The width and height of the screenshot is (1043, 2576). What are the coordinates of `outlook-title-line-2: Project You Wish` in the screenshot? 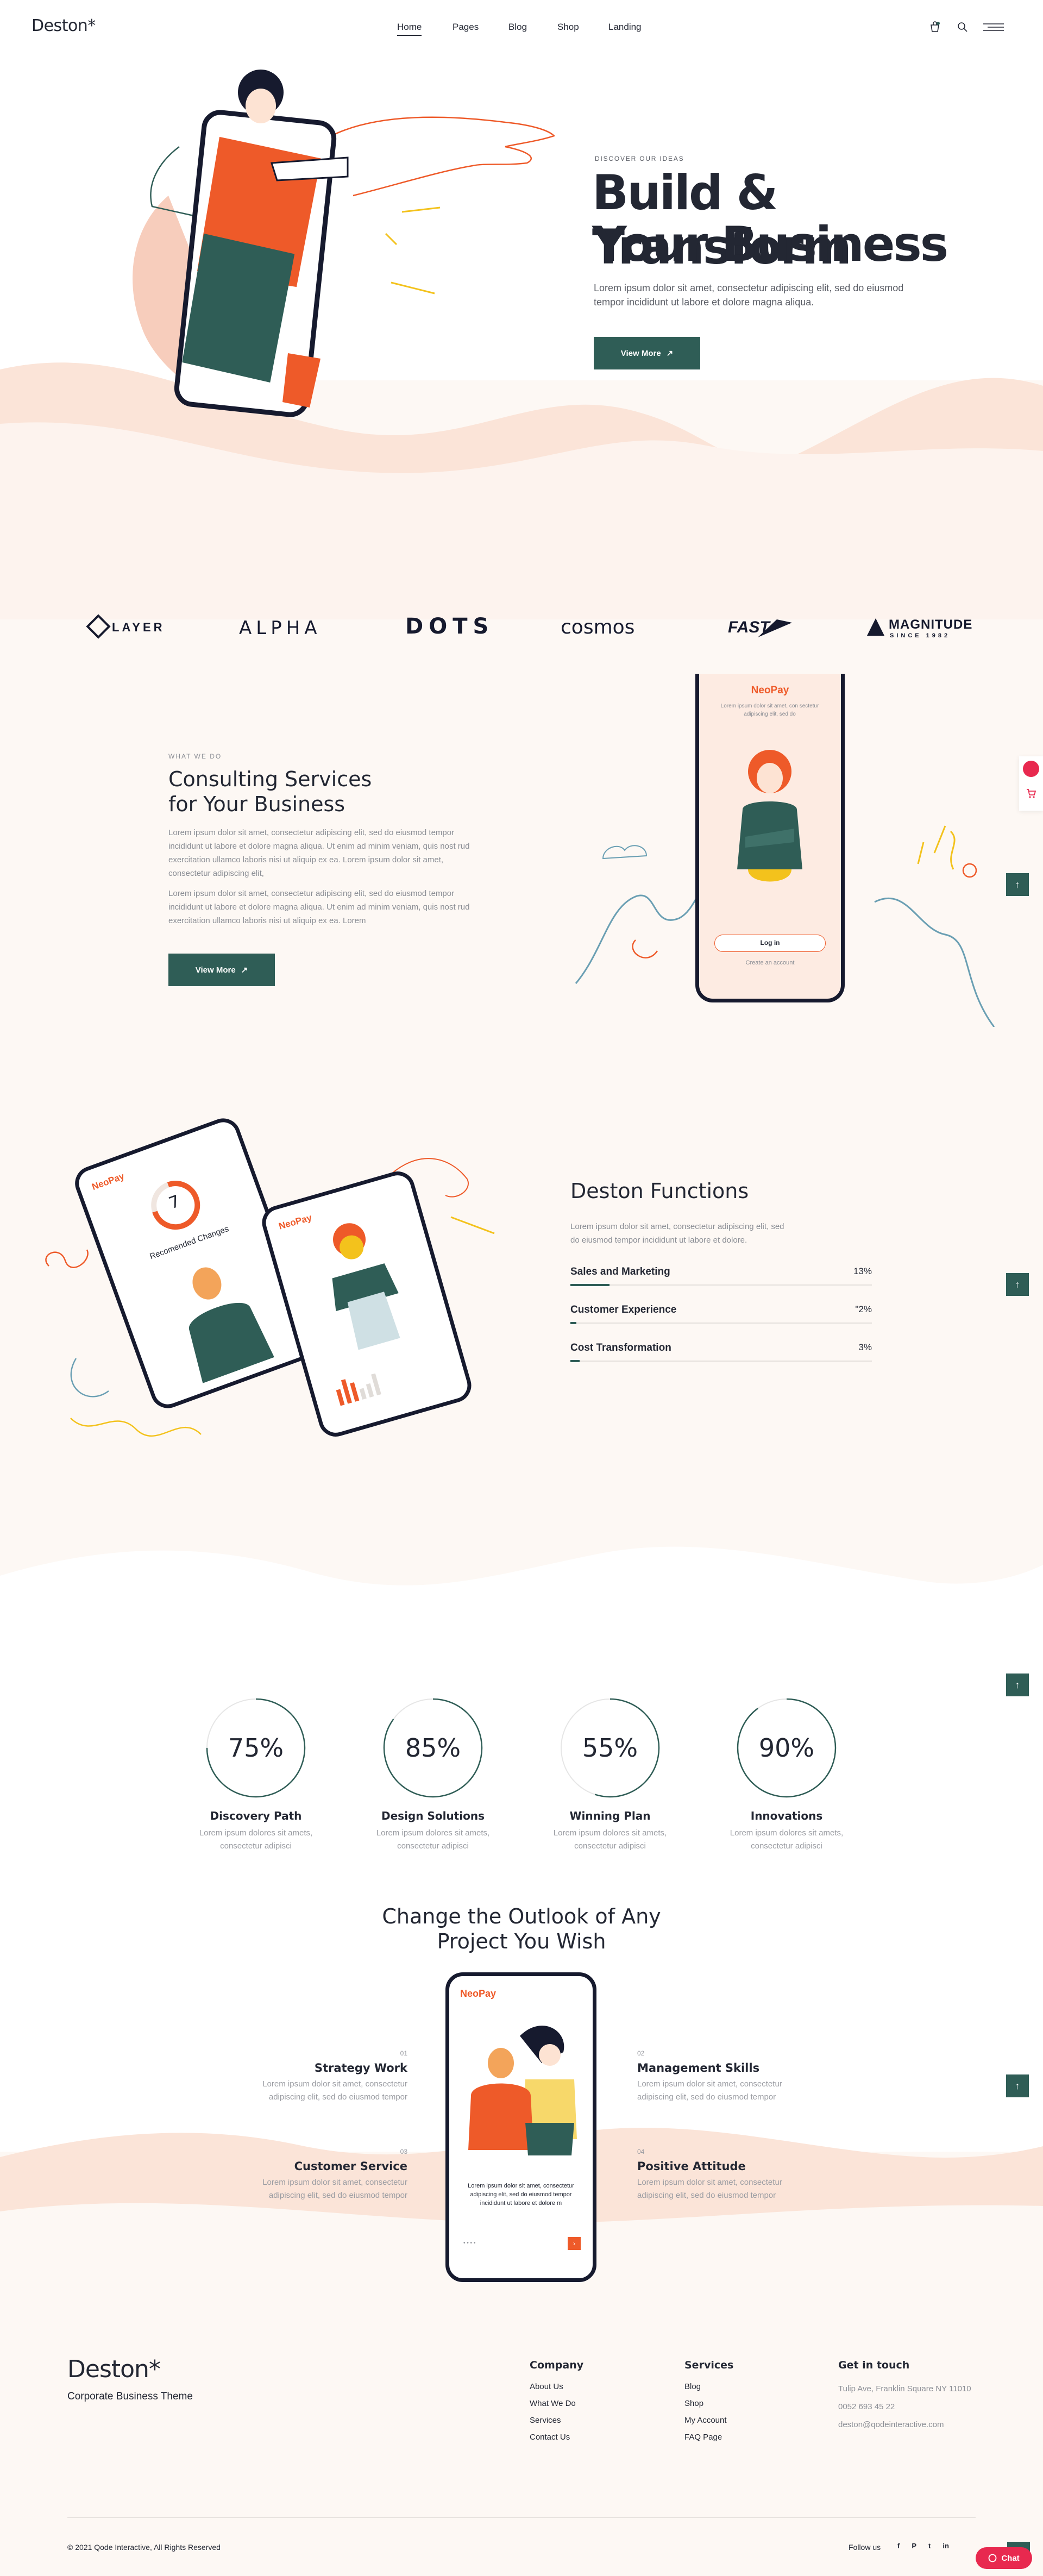 It's located at (521, 1941).